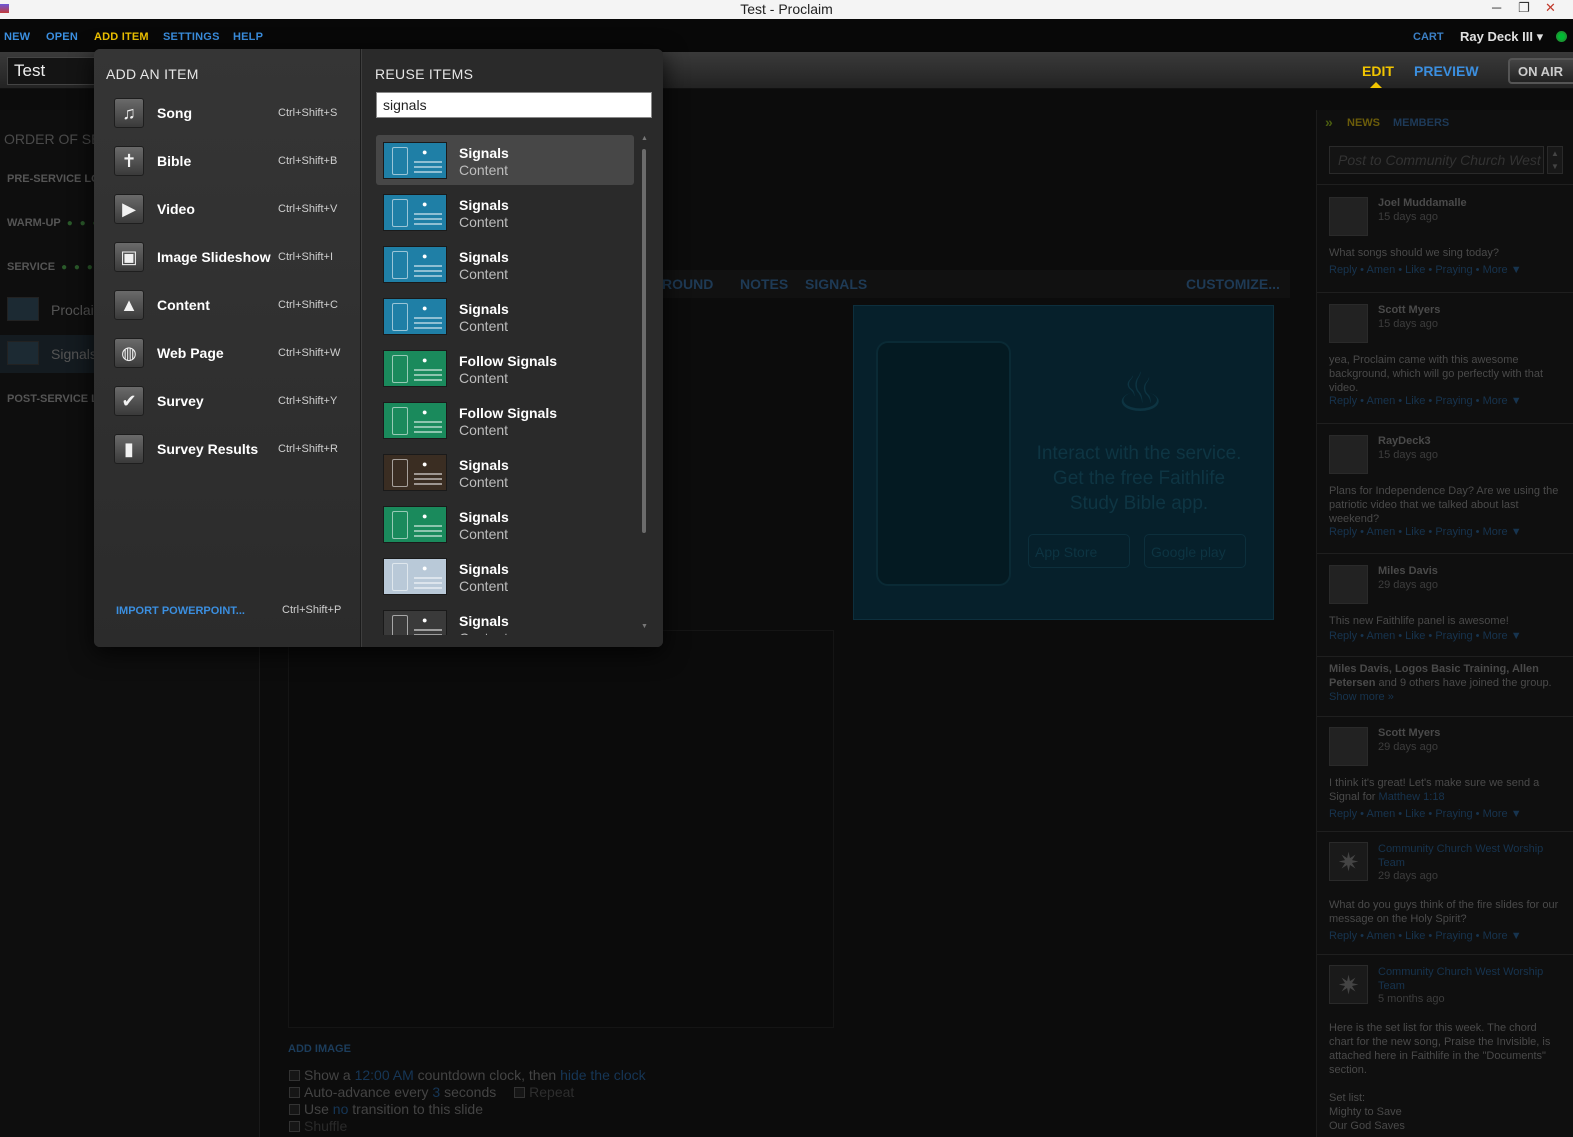  Describe the element at coordinates (53, 179) in the screenshot. I see `section-pre-service: PRE-SERVICE LO` at that location.